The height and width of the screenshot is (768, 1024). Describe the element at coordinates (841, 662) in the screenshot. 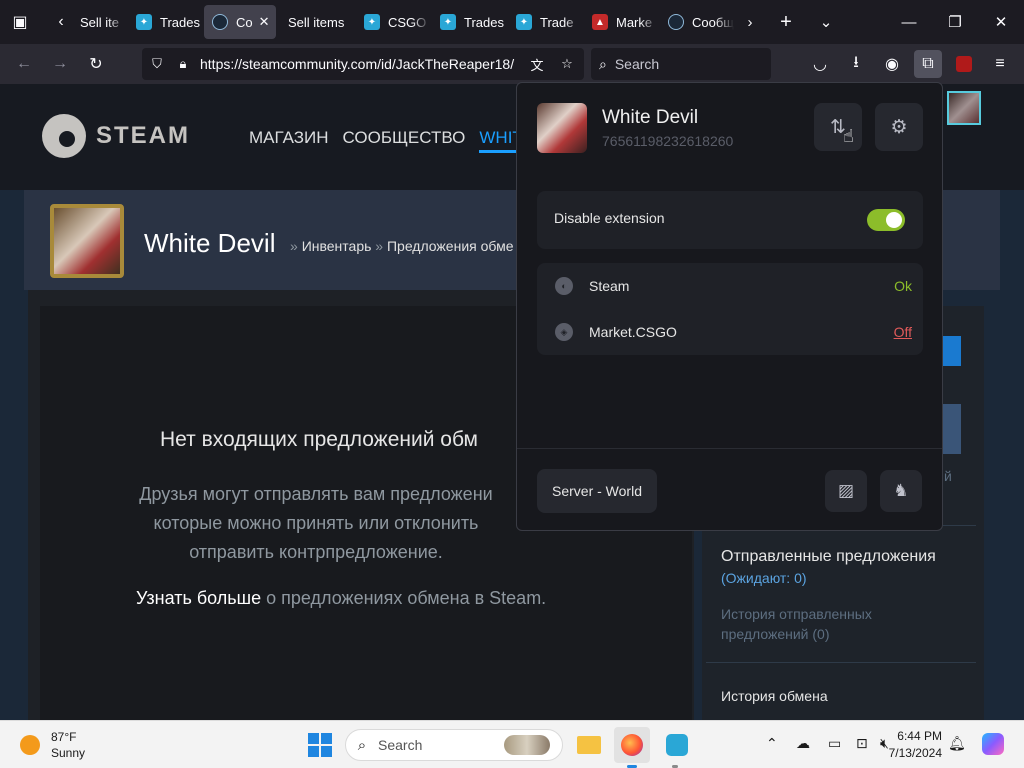

I see `sidebar-divider` at that location.